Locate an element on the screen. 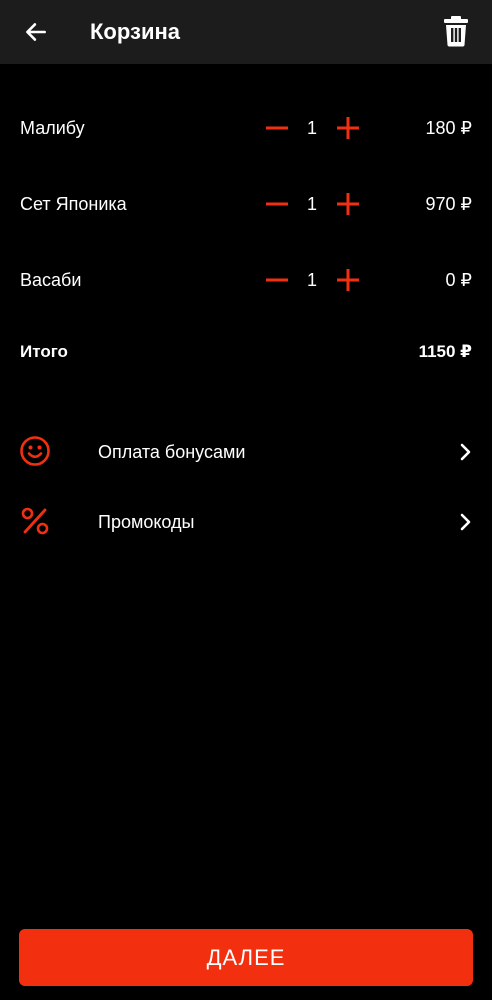  app-header: Корзина is located at coordinates (246, 32).